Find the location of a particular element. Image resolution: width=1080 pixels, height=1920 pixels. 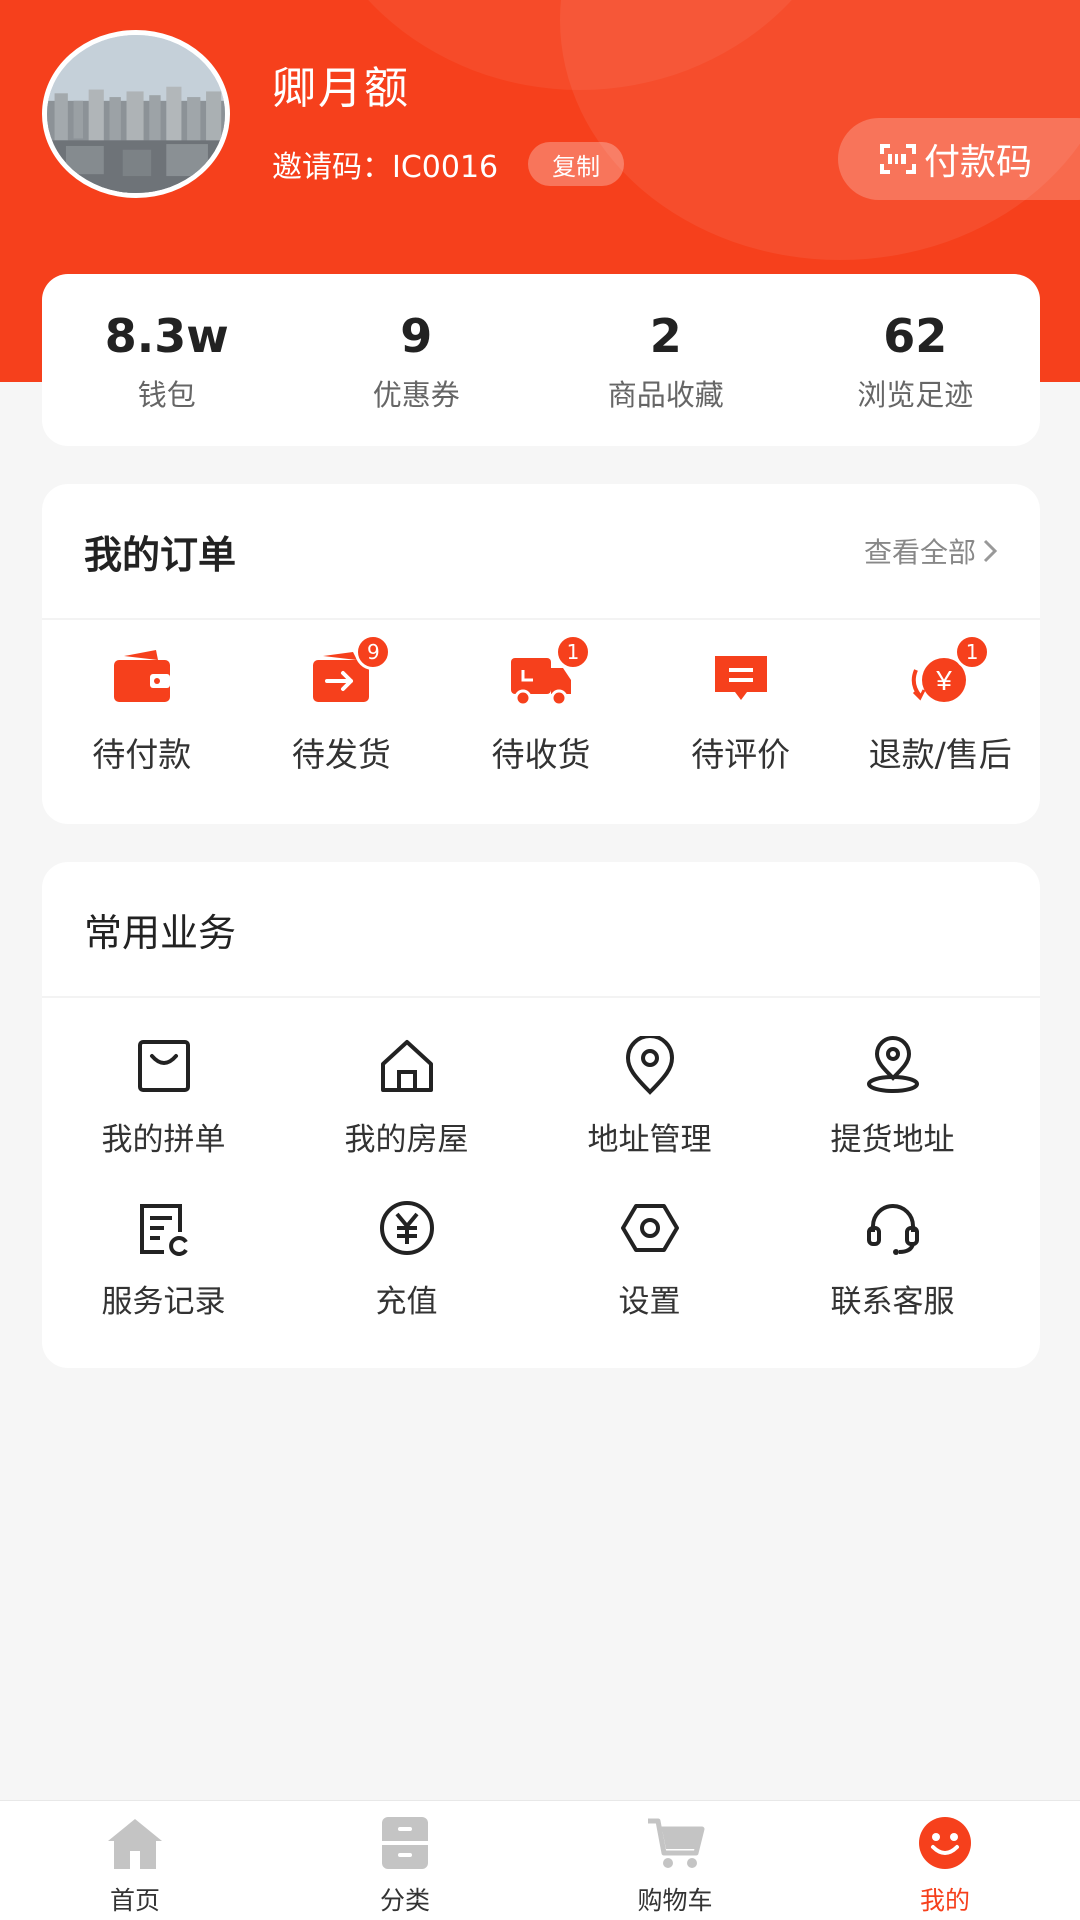

order-label: 退款/售后 is located at coordinates (940, 754).